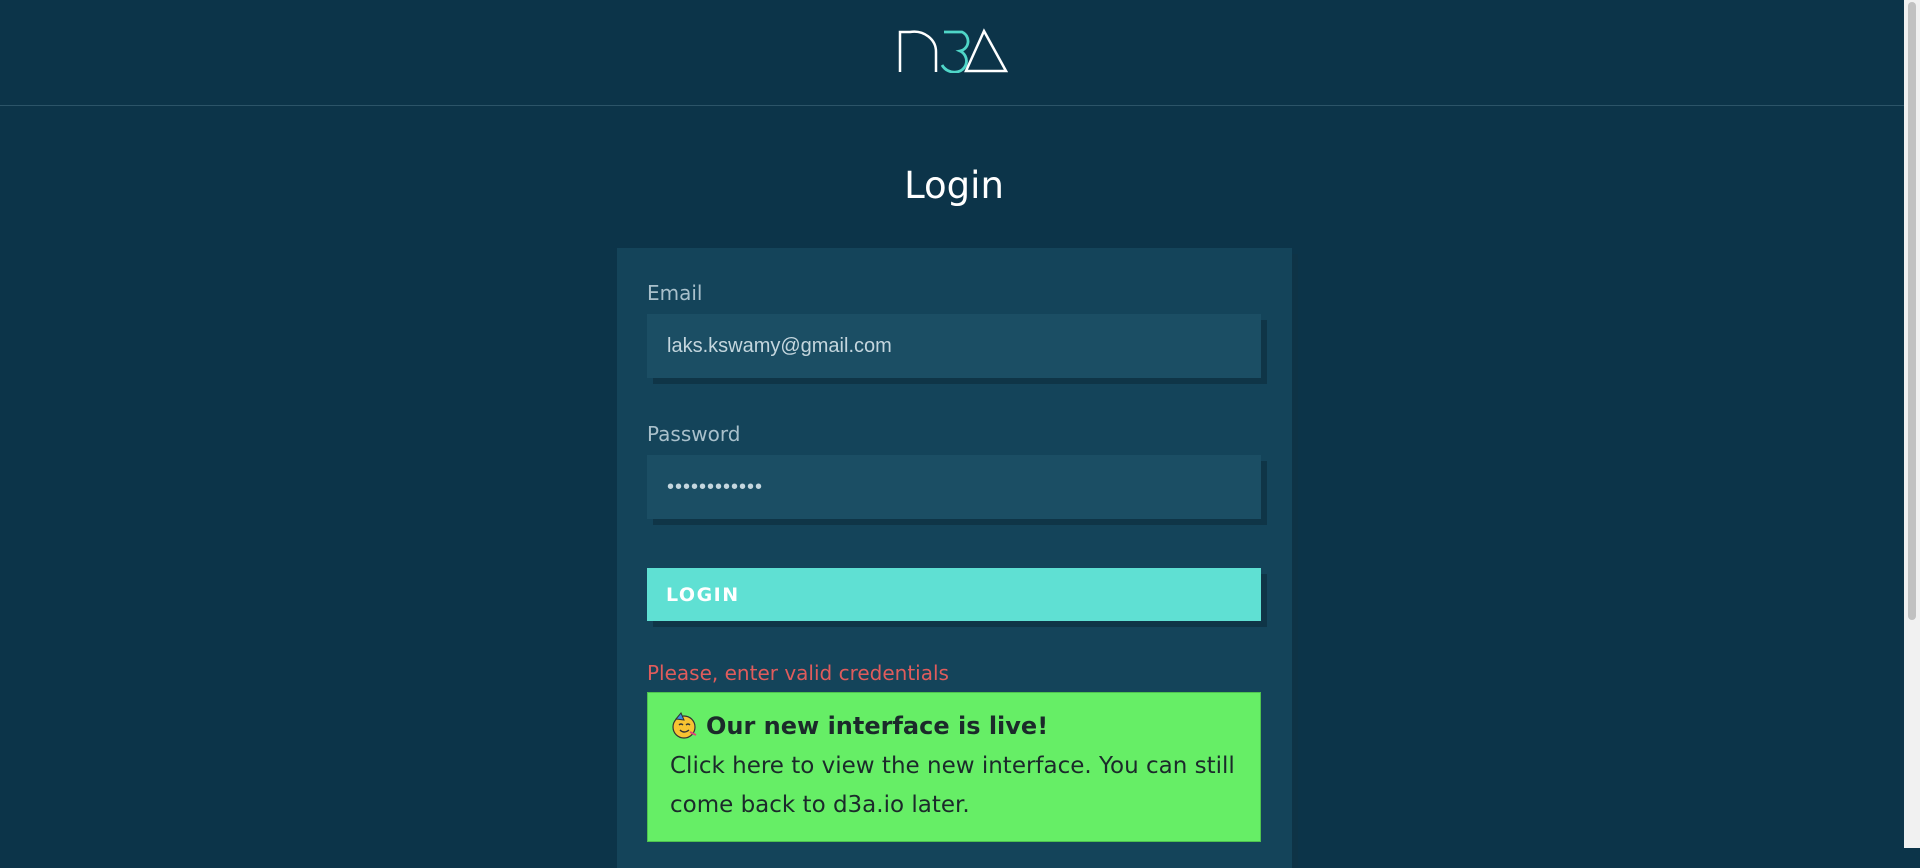  What do you see at coordinates (954, 487) in the screenshot?
I see `password-field` at bounding box center [954, 487].